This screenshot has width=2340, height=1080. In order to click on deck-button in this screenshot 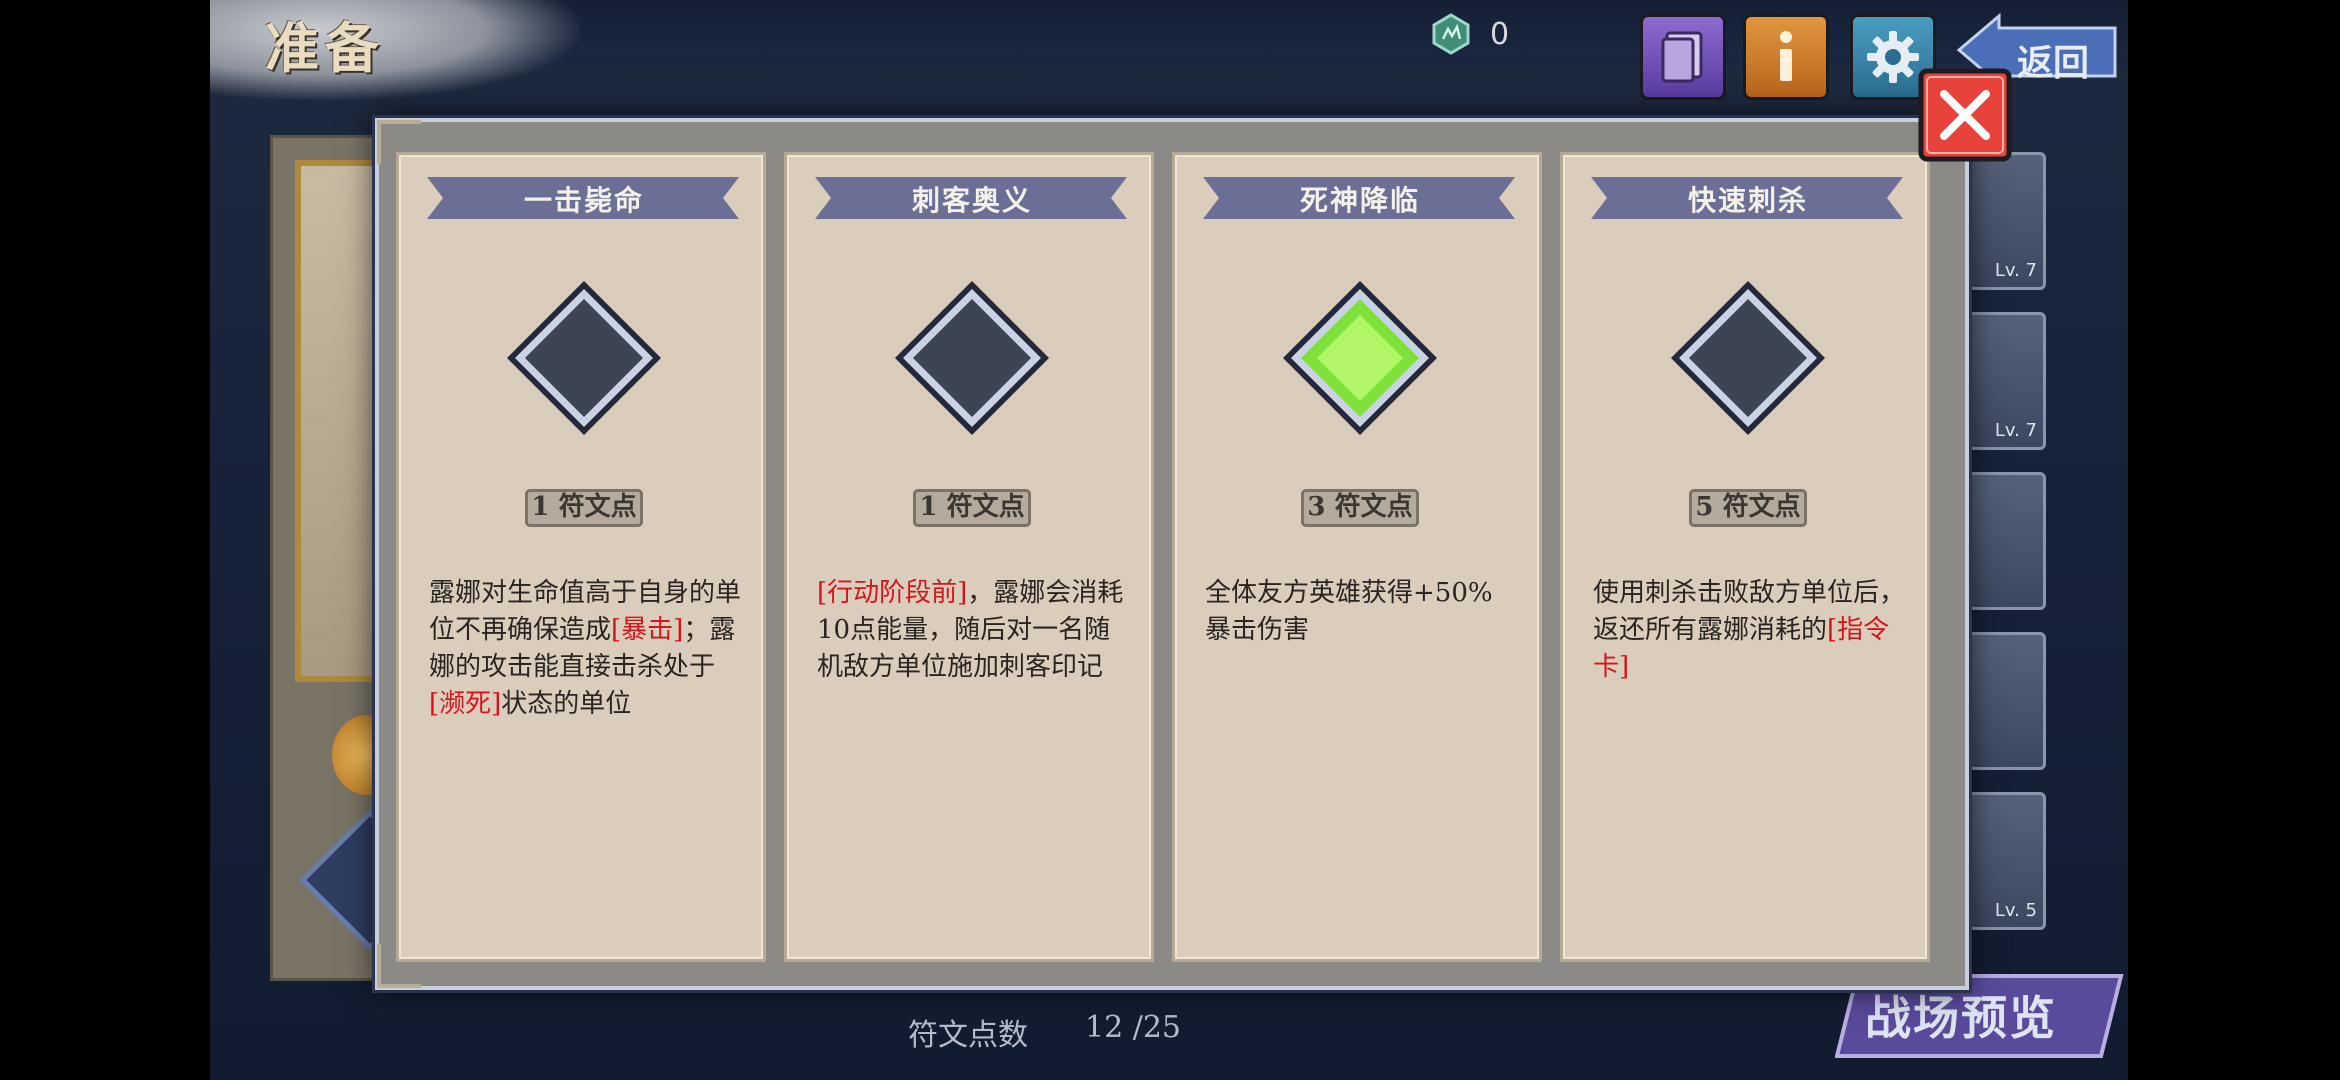, I will do `click(1683, 57)`.